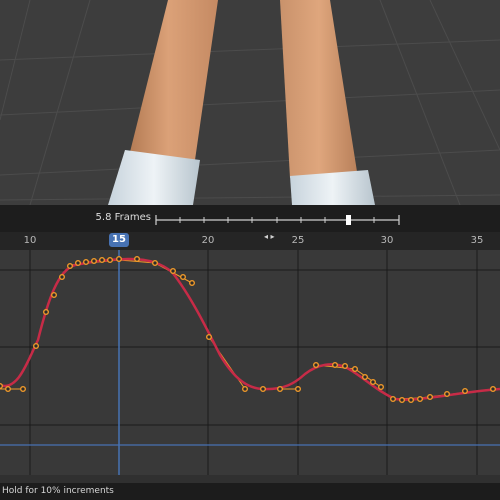 This screenshot has width=500, height=500. What do you see at coordinates (30, 240) in the screenshot?
I see `ruler-tick-10: 10` at bounding box center [30, 240].